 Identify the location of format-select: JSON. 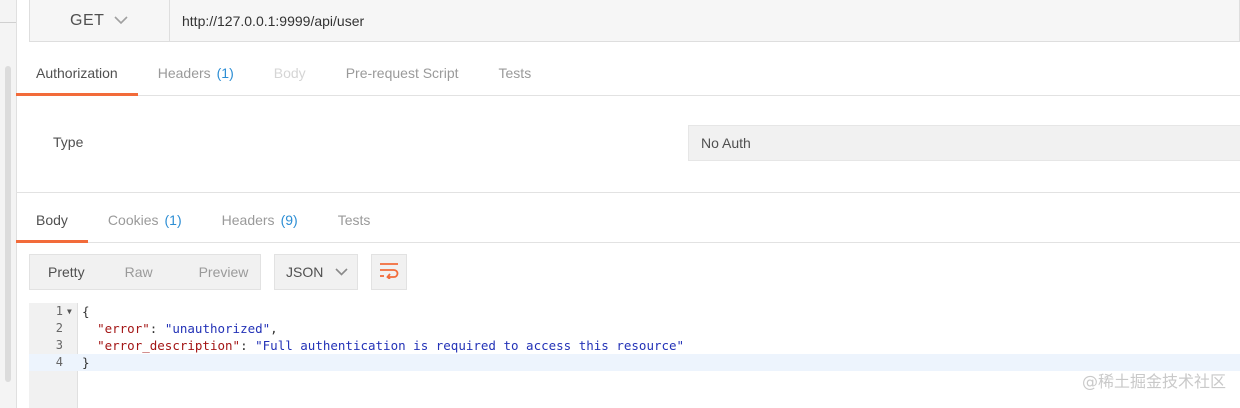
(316, 272).